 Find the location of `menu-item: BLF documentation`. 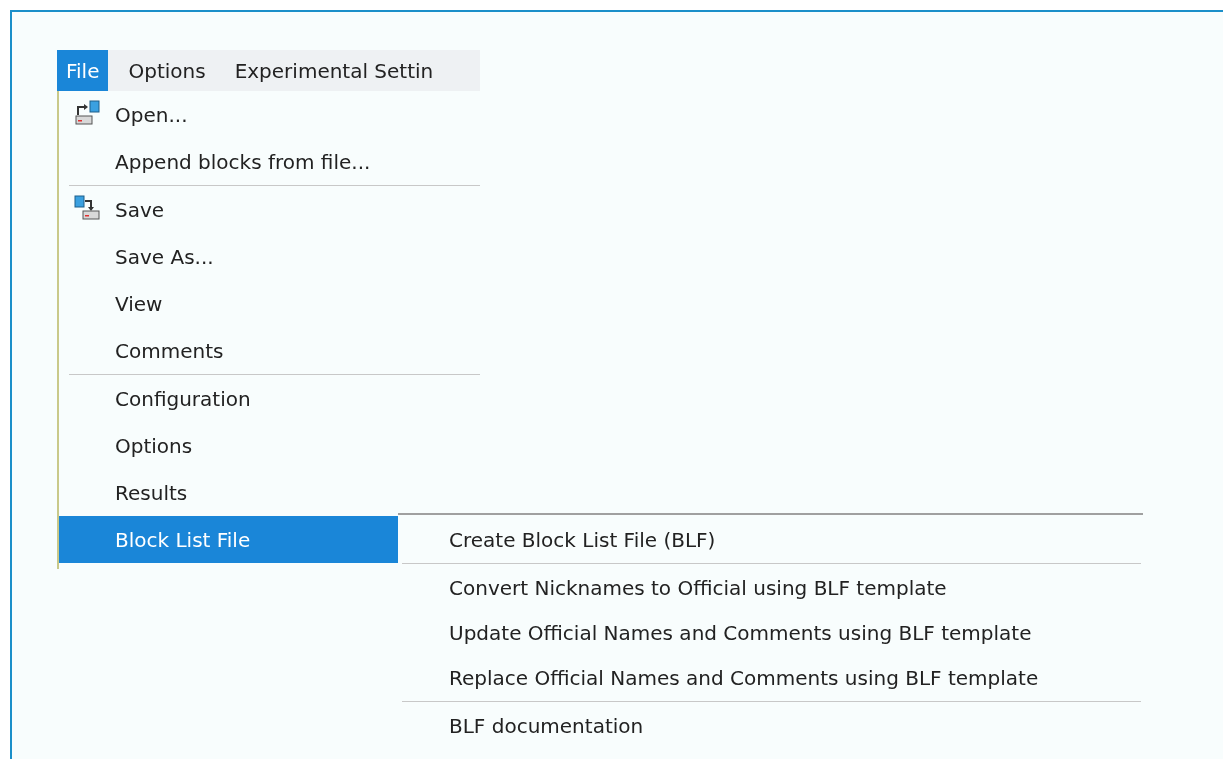

menu-item: BLF documentation is located at coordinates (770, 725).